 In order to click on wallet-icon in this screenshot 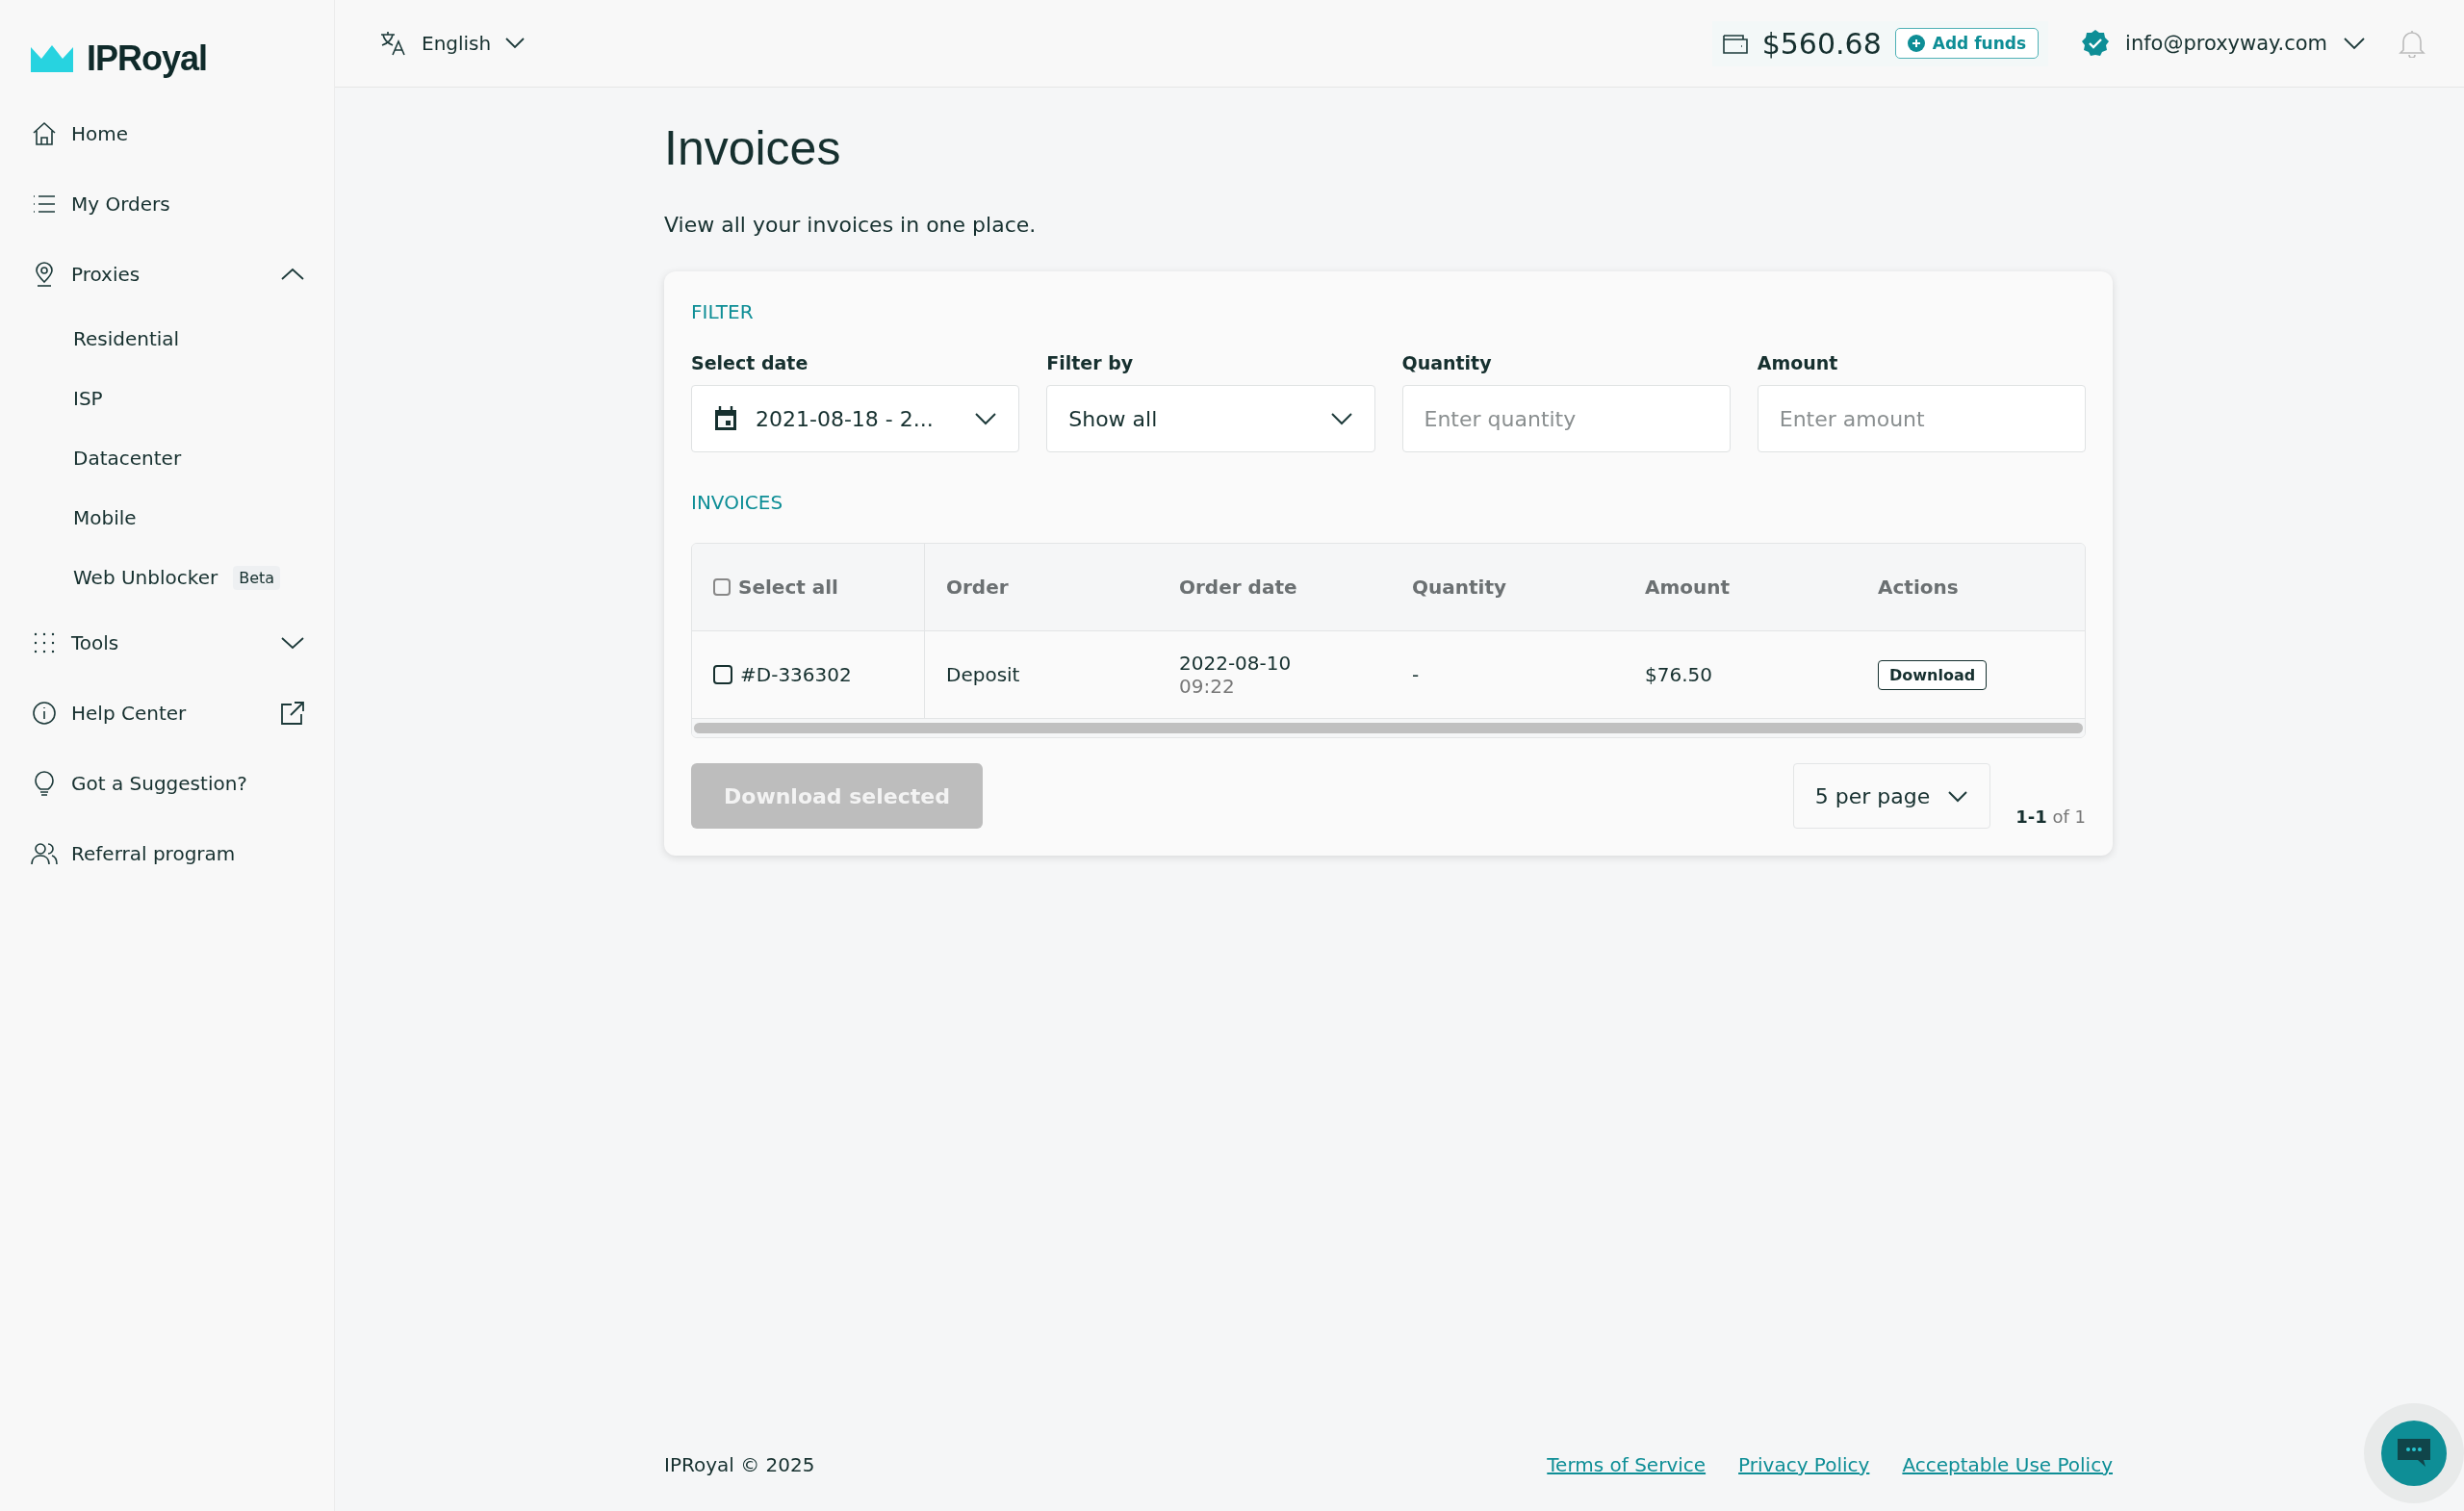, I will do `click(1735, 43)`.